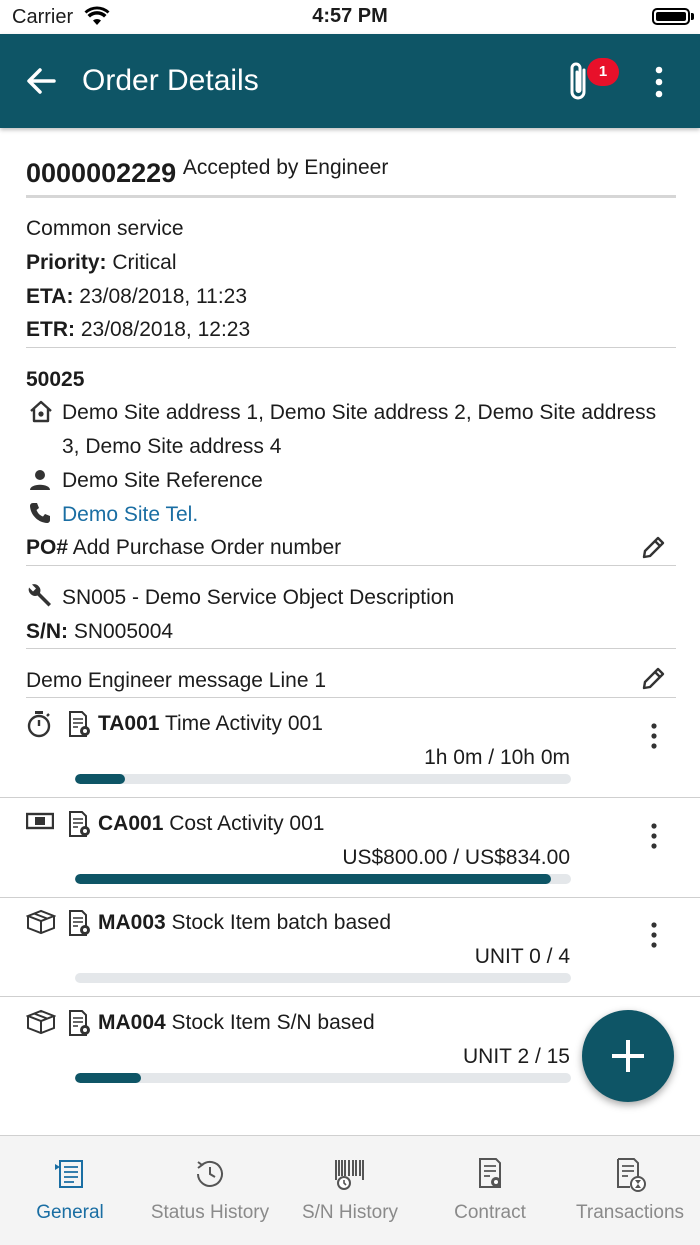 The height and width of the screenshot is (1245, 700). I want to click on more-vert-icon, so click(659, 82).